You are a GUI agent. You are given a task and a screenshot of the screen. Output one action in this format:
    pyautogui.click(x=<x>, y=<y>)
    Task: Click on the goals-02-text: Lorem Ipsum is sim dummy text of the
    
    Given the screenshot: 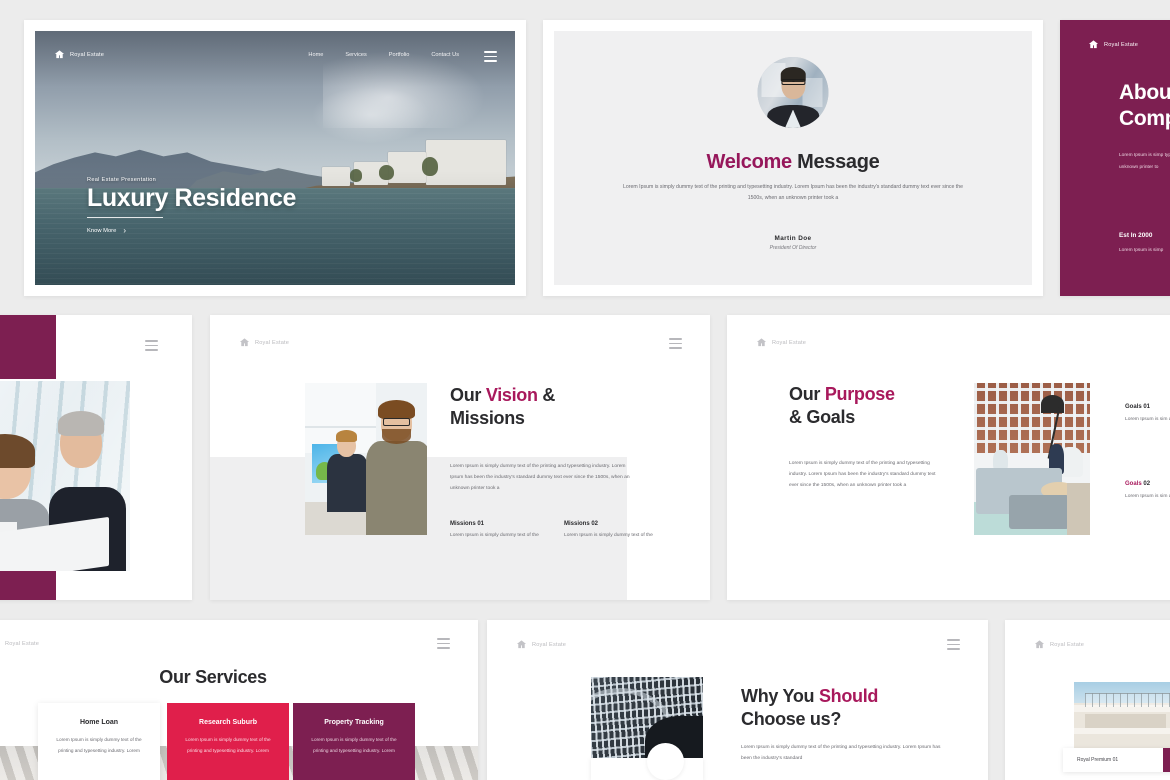 What is the action you would take?
    pyautogui.click(x=1147, y=496)
    